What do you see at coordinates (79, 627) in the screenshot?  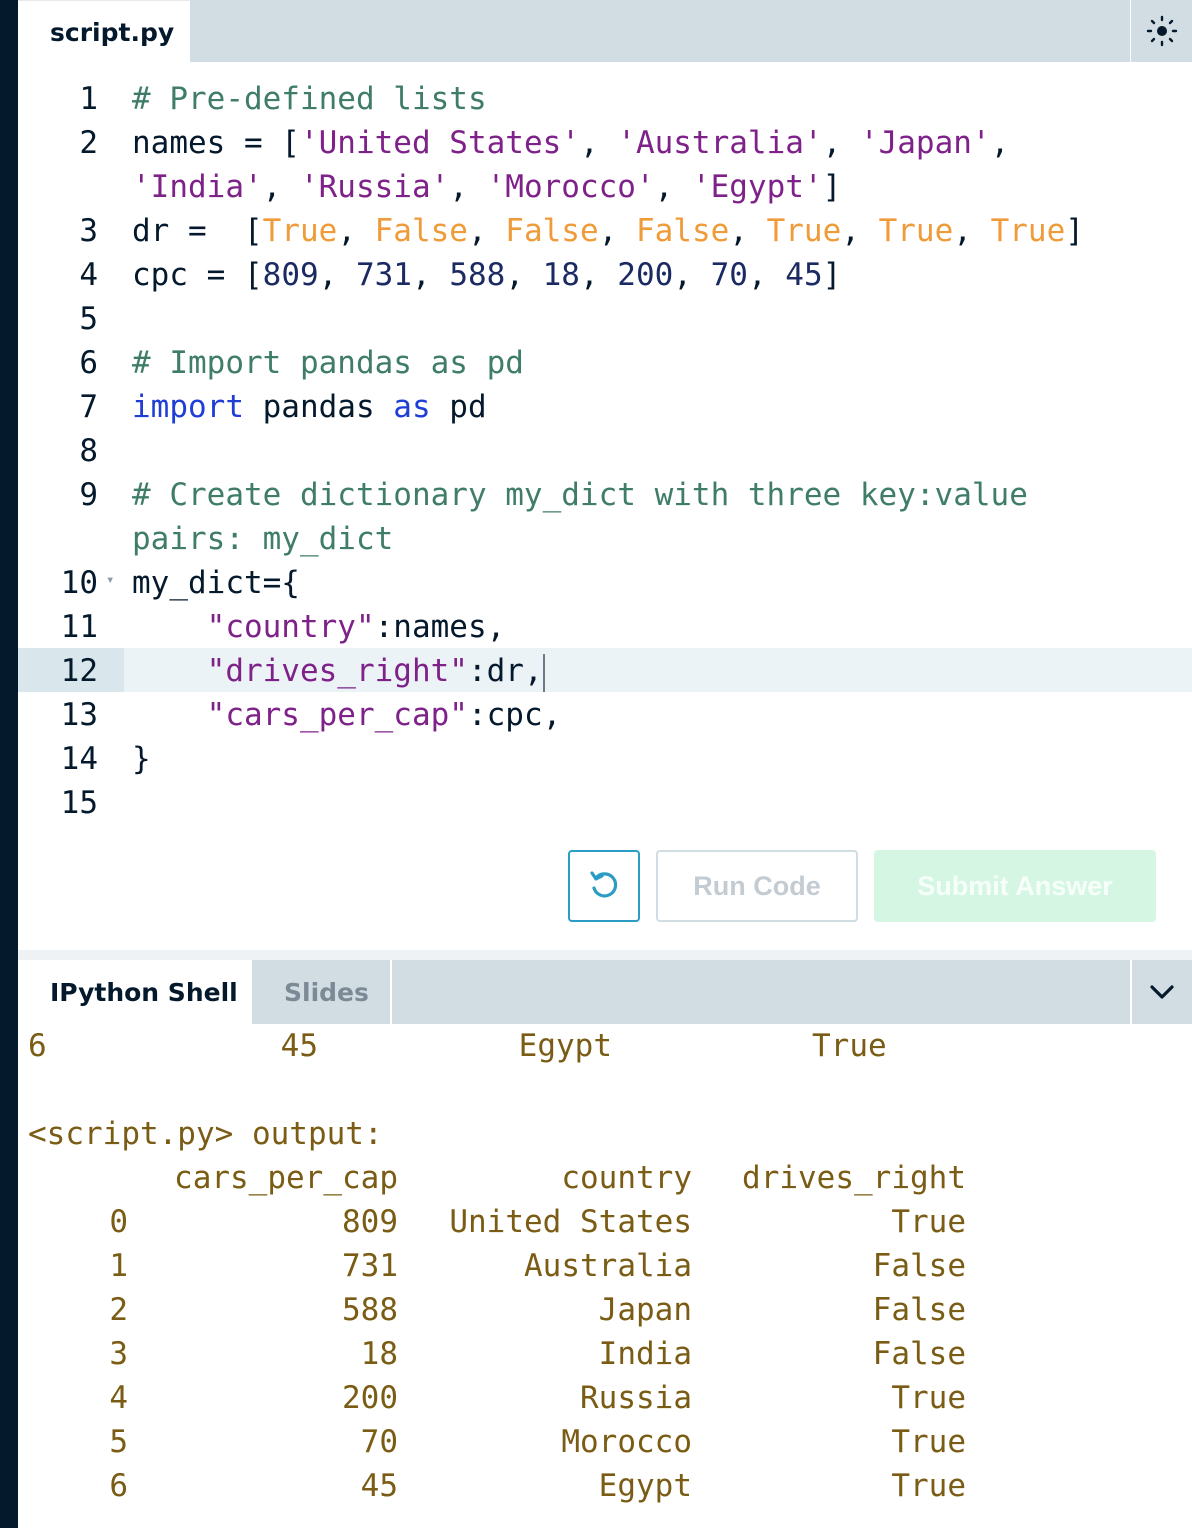 I see `line-number: 11` at bounding box center [79, 627].